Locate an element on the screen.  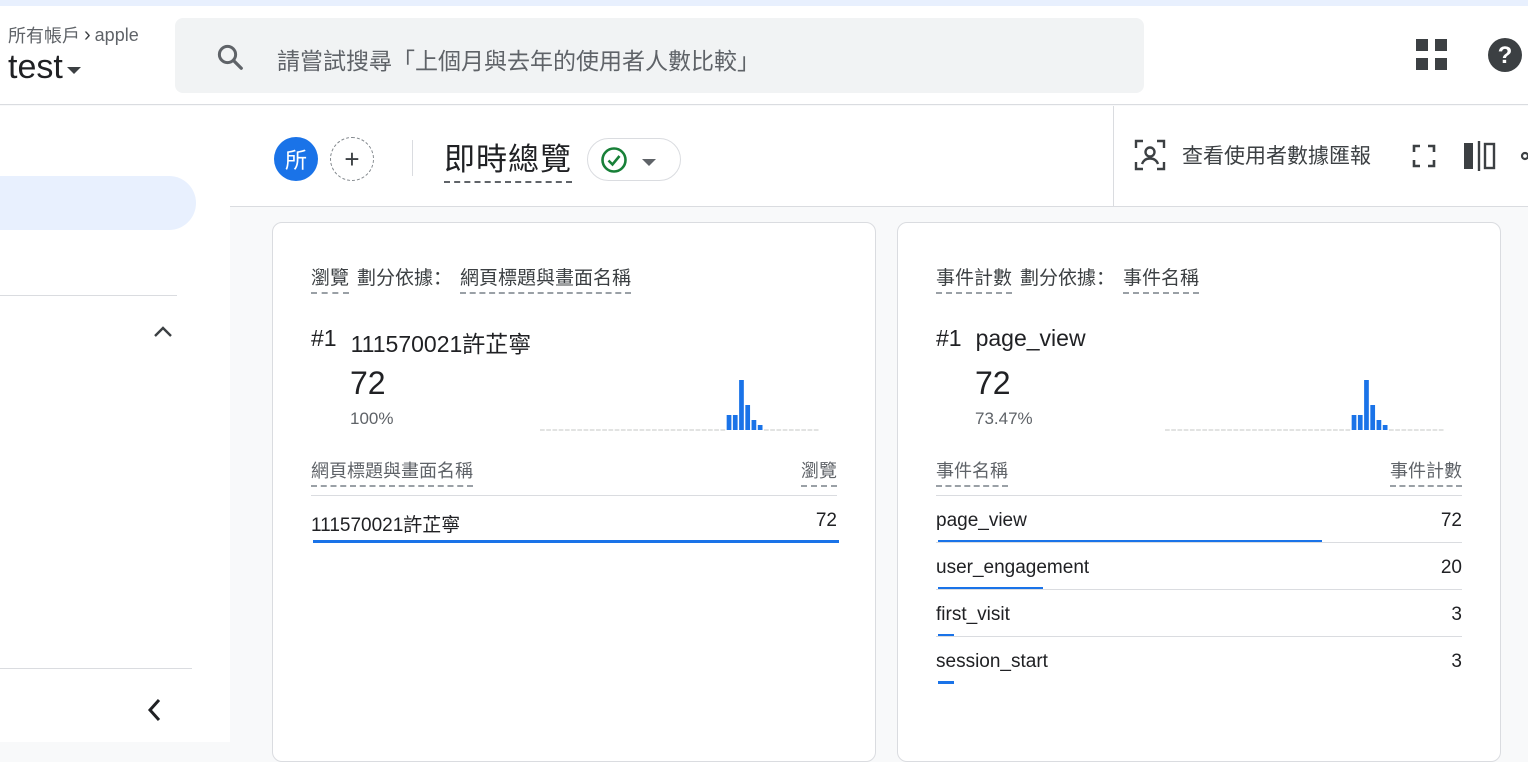
column-header-metric: 事件計數 is located at coordinates (1426, 472).